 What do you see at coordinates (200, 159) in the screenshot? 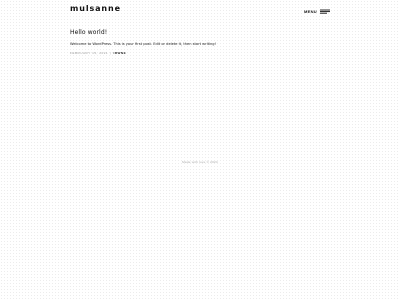
I see `site-footer: Made with love © 2024` at bounding box center [200, 159].